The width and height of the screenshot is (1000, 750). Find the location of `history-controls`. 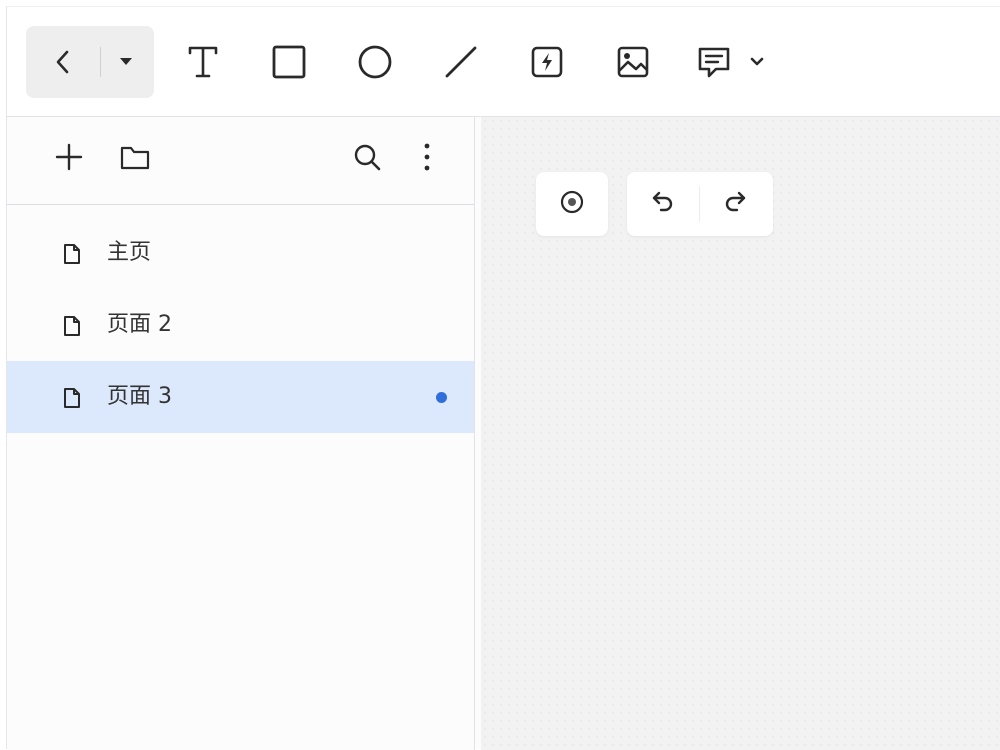

history-controls is located at coordinates (700, 204).